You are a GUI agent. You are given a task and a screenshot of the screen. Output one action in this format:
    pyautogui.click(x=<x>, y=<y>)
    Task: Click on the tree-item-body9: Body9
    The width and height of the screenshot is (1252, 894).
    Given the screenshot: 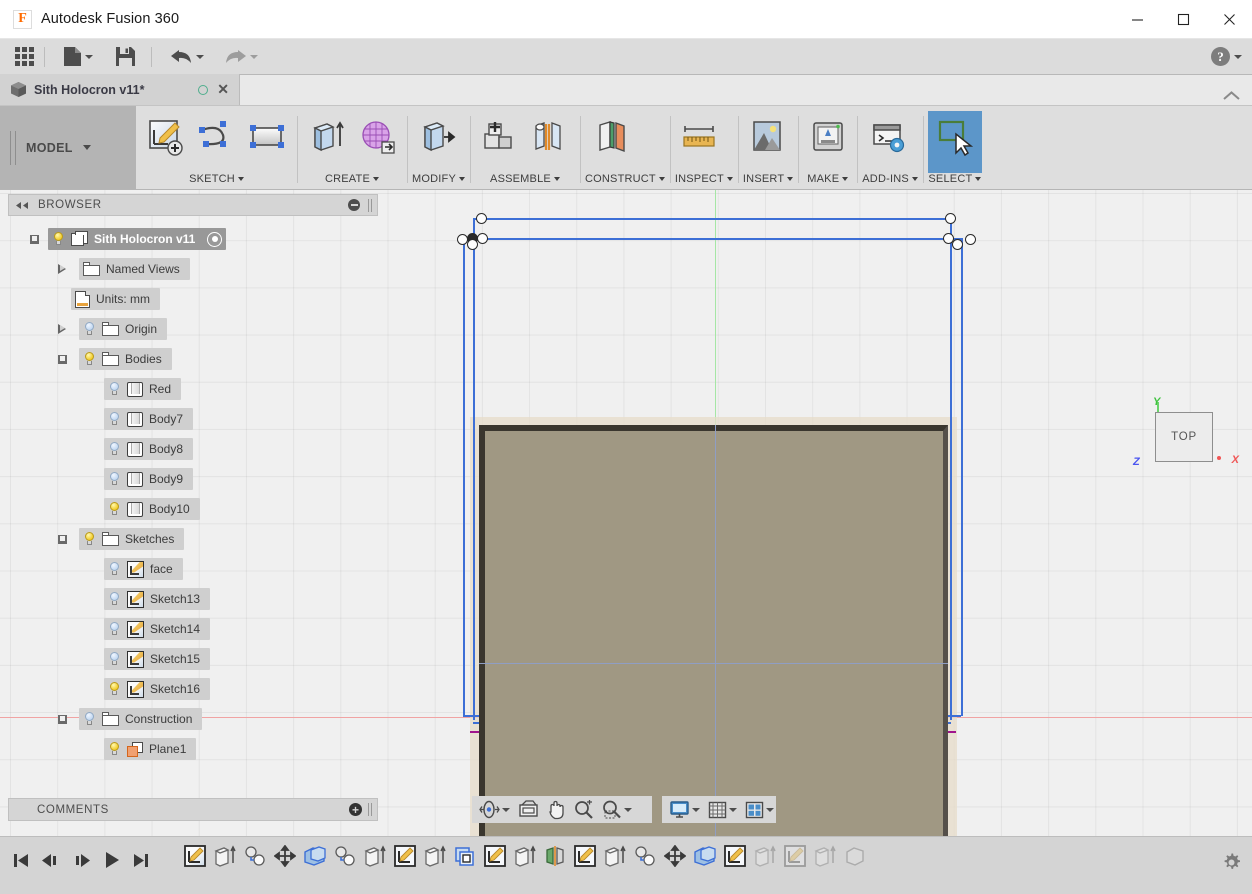 What is the action you would take?
    pyautogui.click(x=193, y=479)
    